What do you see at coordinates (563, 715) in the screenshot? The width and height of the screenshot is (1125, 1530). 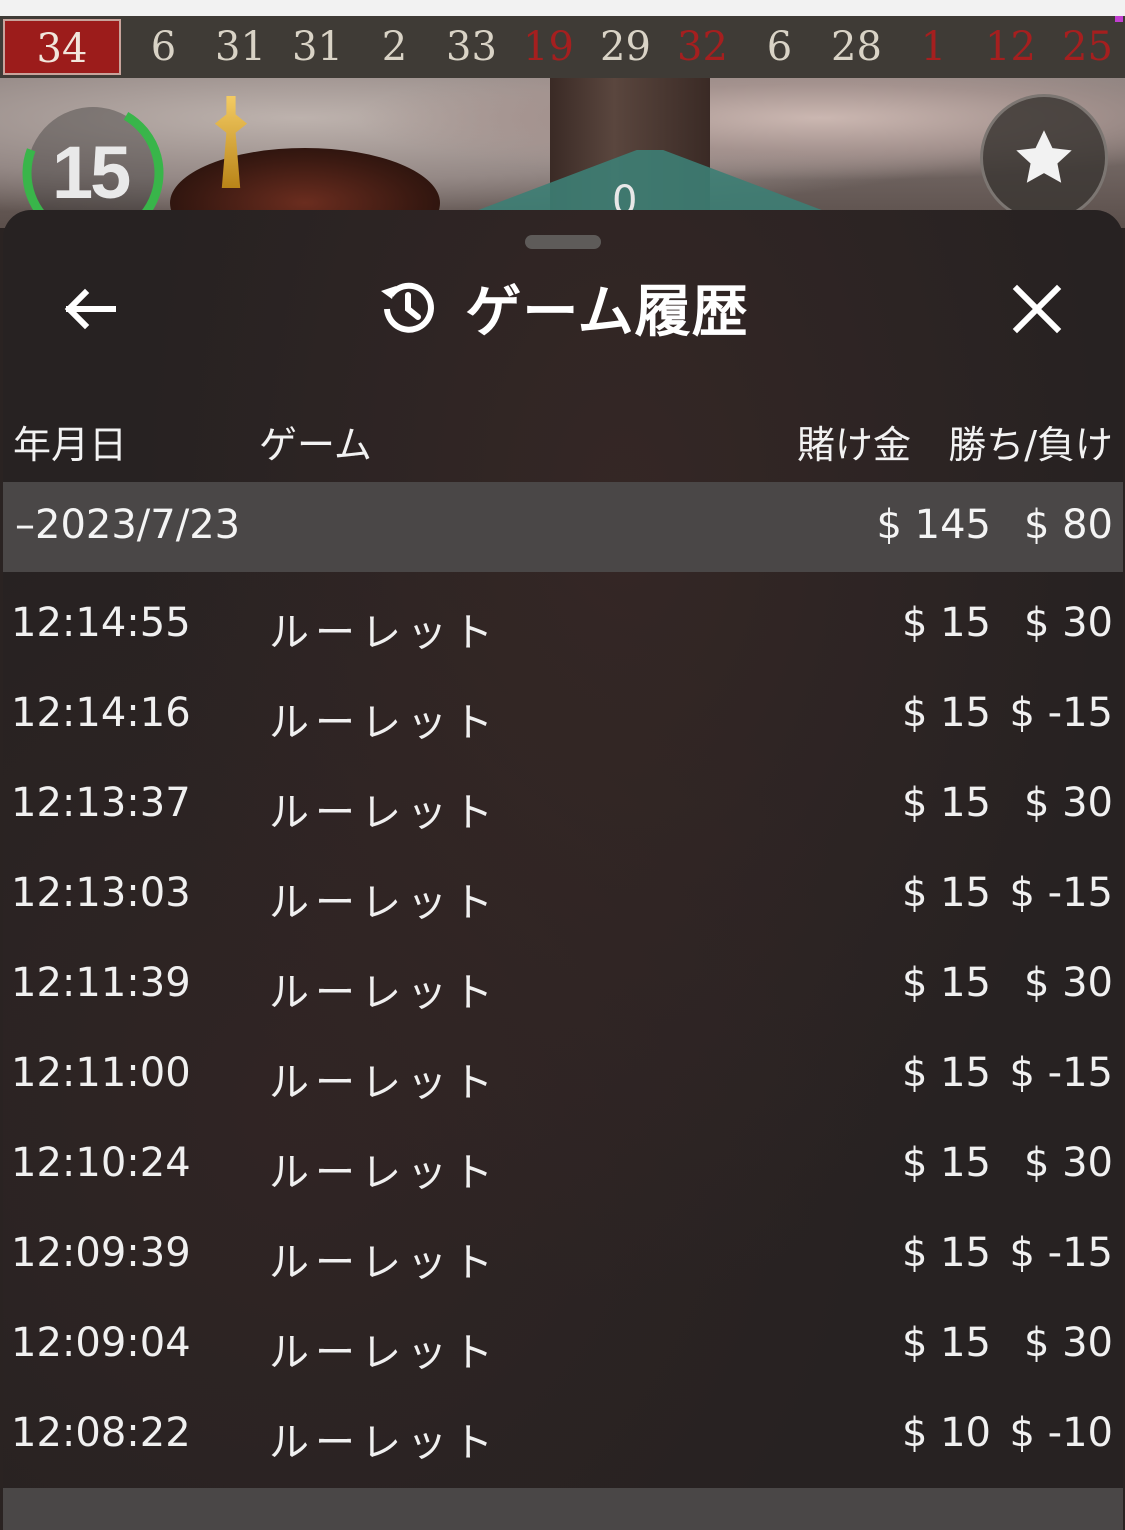 I see `history-row: 12:14:16 ルーレット $ 15 $ -15` at bounding box center [563, 715].